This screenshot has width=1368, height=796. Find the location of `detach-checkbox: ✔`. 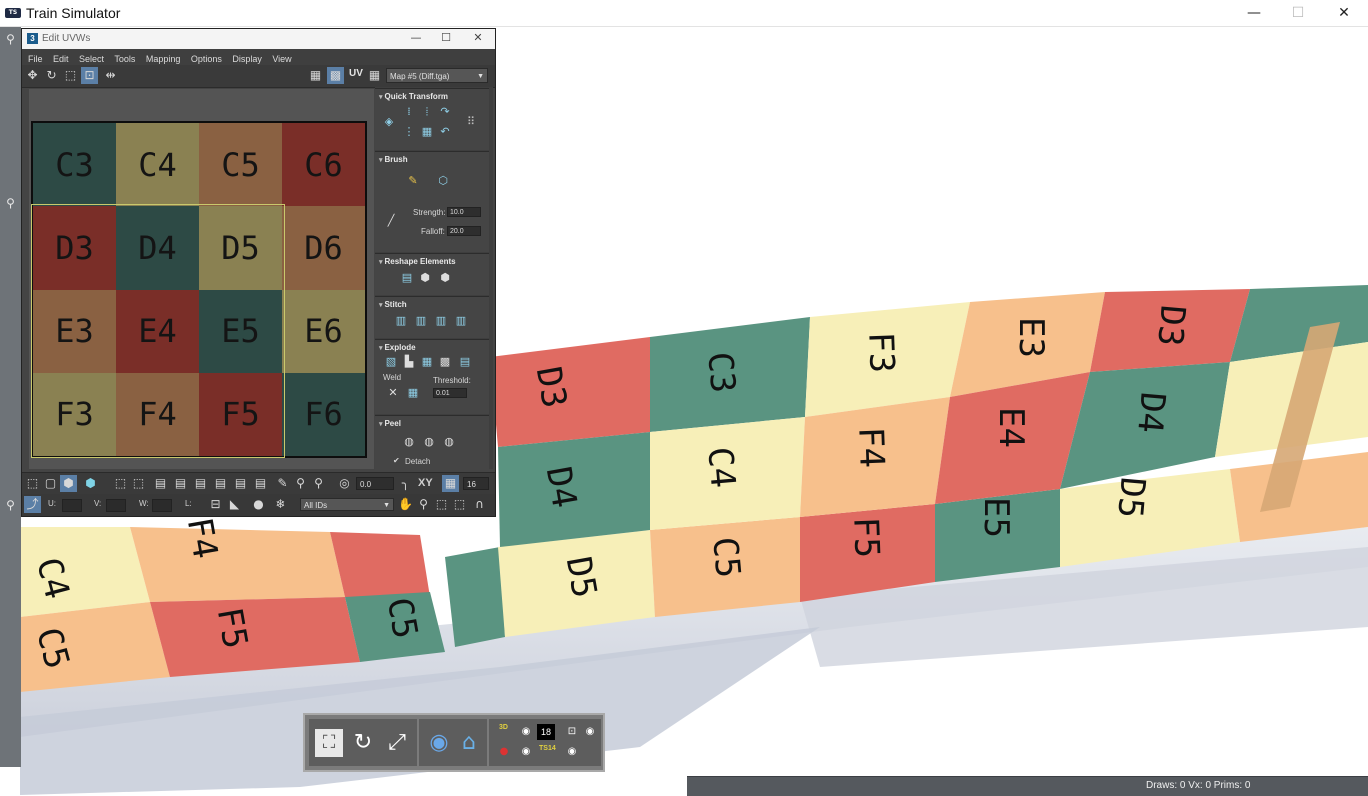

detach-checkbox: ✔ is located at coordinates (396, 460).